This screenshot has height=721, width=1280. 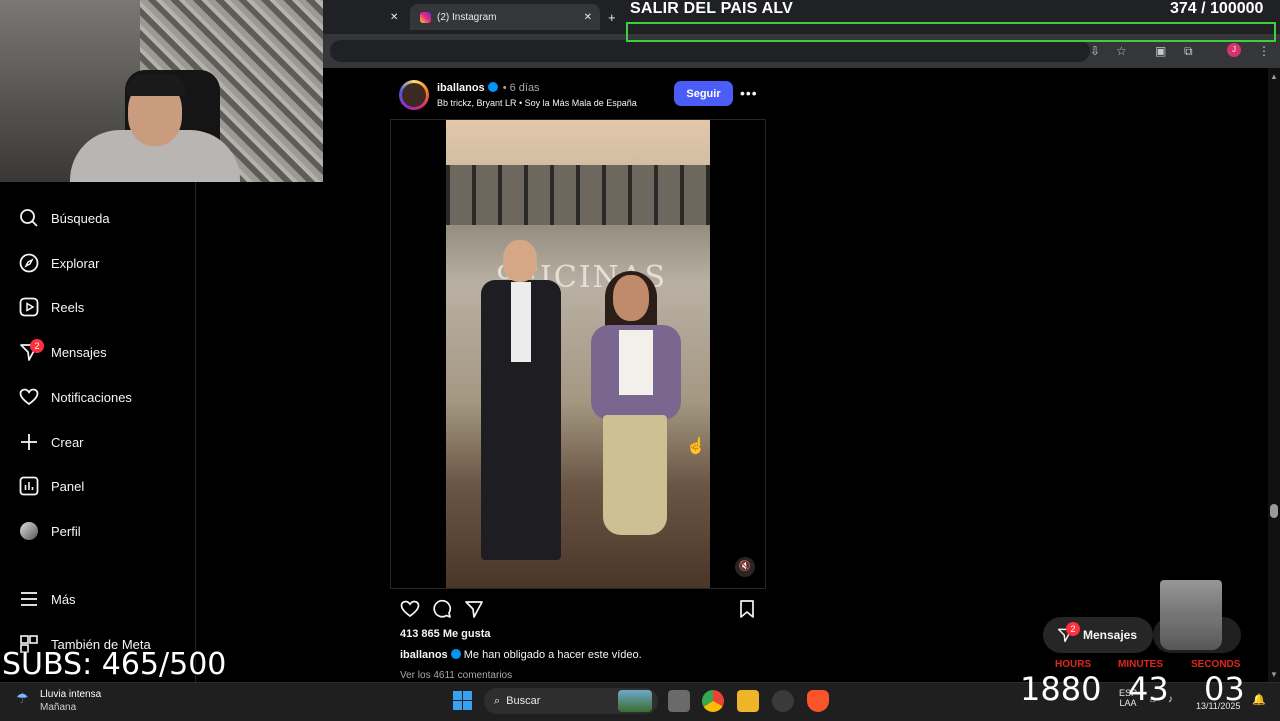 I want to click on bookmark-icon, so click(x=747, y=609).